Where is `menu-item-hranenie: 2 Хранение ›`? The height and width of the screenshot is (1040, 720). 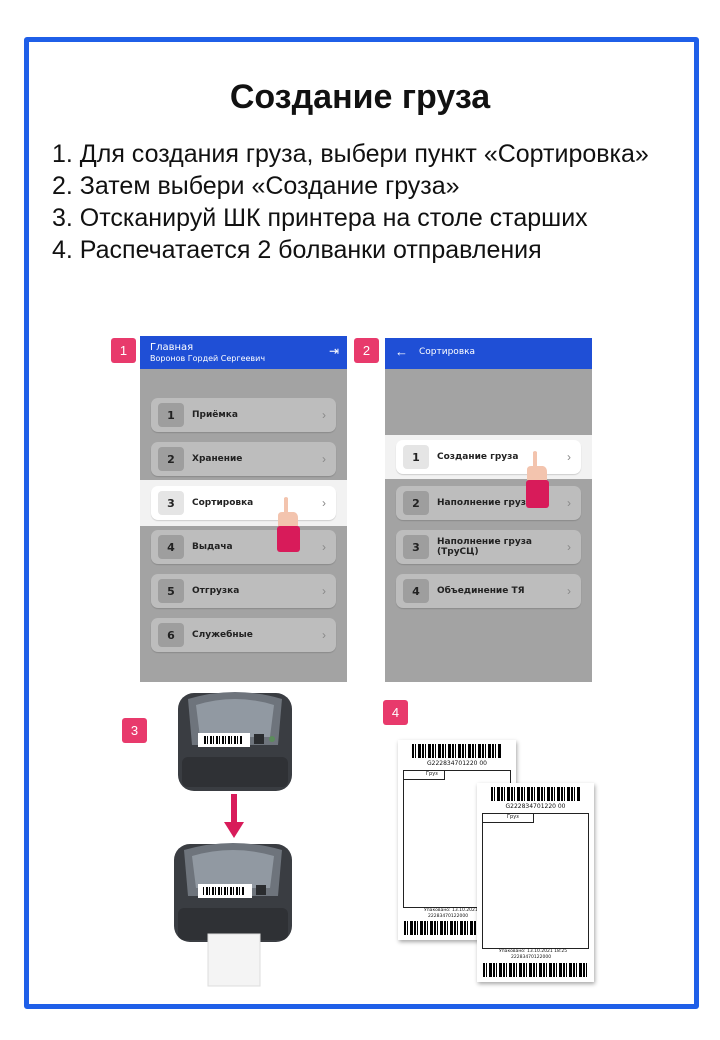 menu-item-hranenie: 2 Хранение › is located at coordinates (243, 459).